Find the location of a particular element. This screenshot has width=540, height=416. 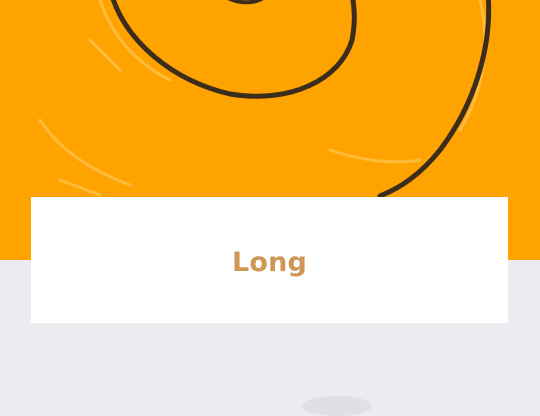

spiral-center-stroke is located at coordinates (245, 2).